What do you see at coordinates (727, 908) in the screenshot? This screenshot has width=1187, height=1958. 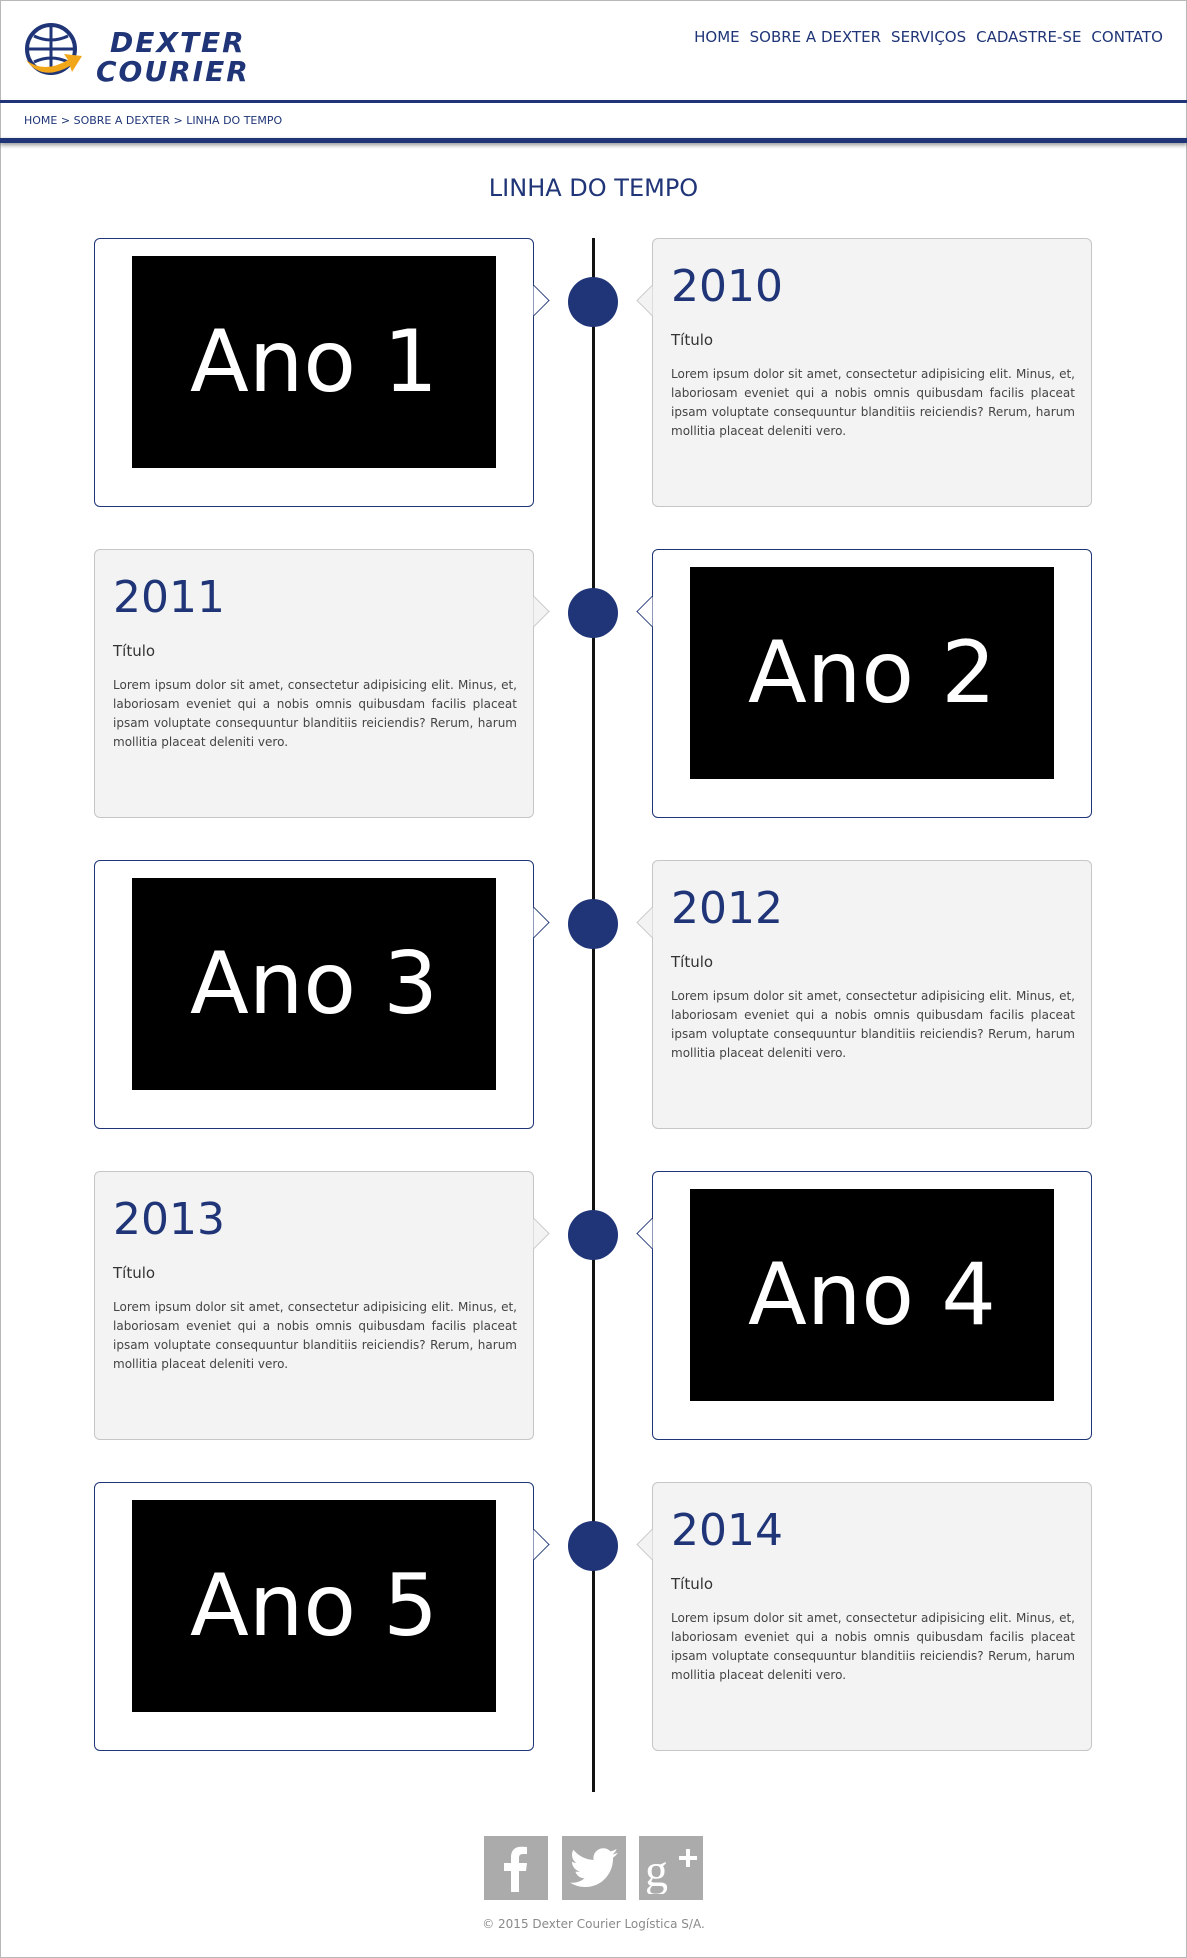 I see `timeline-year: 2012` at bounding box center [727, 908].